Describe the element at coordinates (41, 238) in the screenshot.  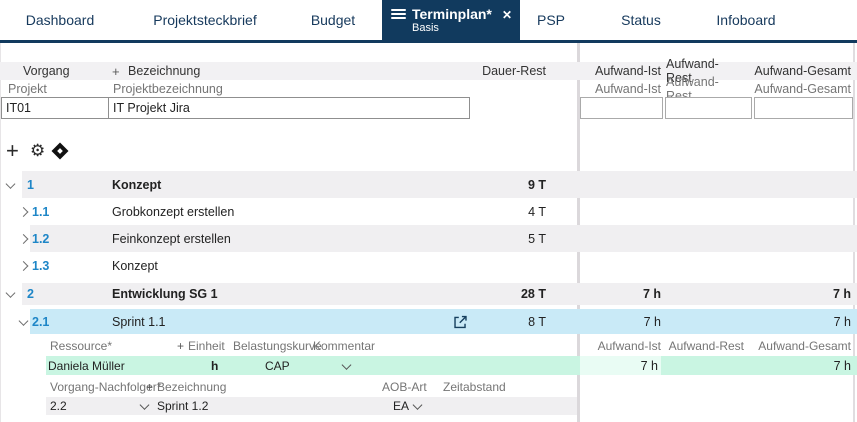
I see `task-number: 1.2` at that location.